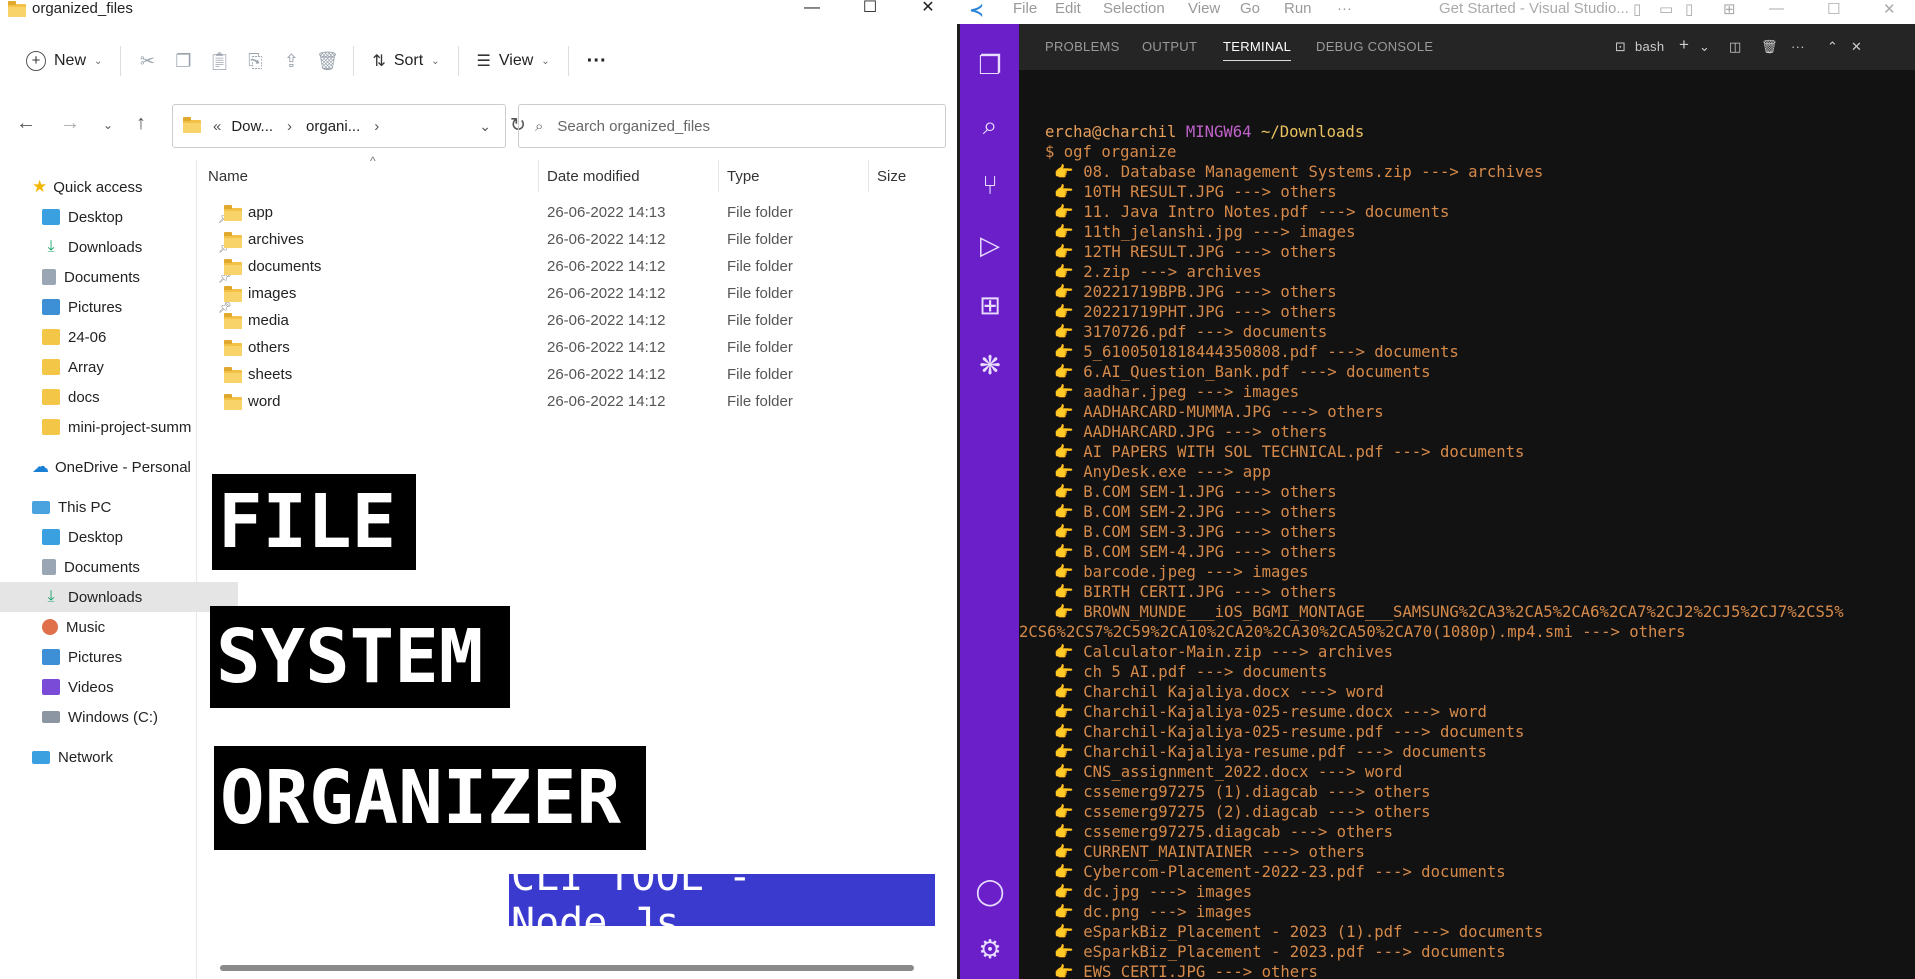  What do you see at coordinates (26, 123) in the screenshot?
I see `back-arrow-icon: ←` at bounding box center [26, 123].